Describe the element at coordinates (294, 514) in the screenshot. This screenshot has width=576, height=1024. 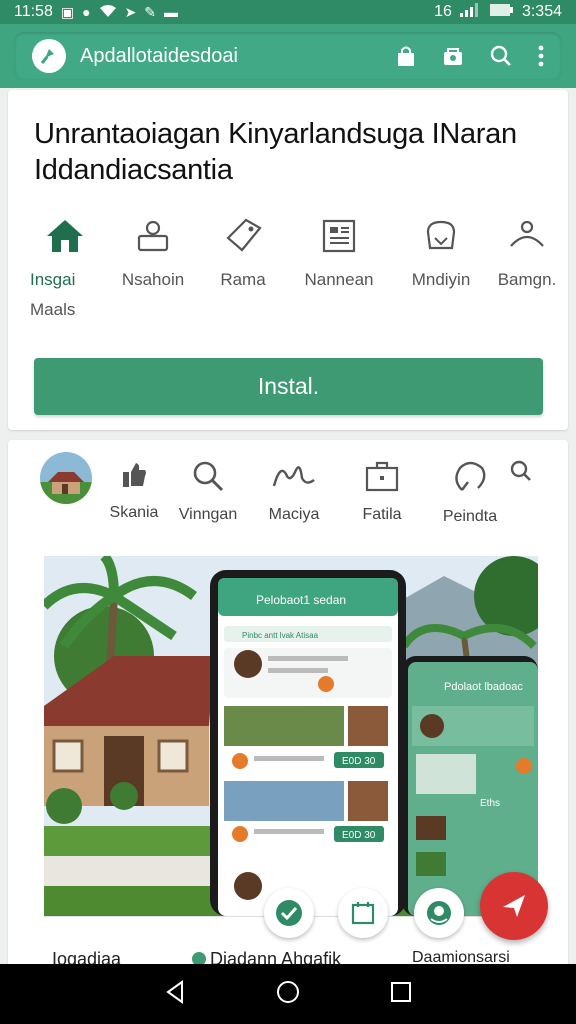
I see `tab-label: Maciya` at that location.